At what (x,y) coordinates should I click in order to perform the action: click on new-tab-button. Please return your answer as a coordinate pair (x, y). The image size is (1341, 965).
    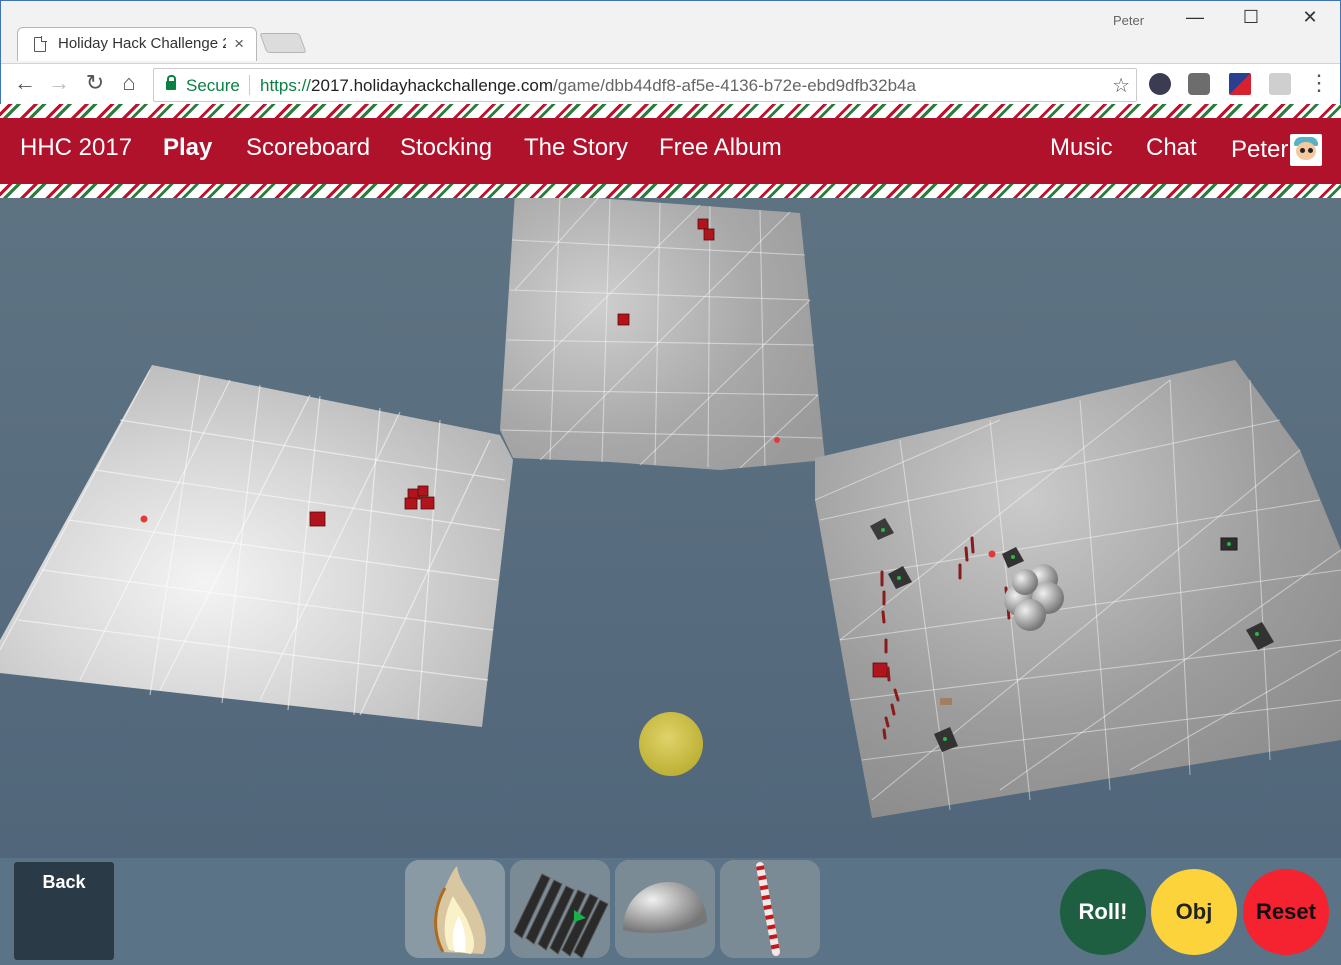
    Looking at the image, I should click on (283, 43).